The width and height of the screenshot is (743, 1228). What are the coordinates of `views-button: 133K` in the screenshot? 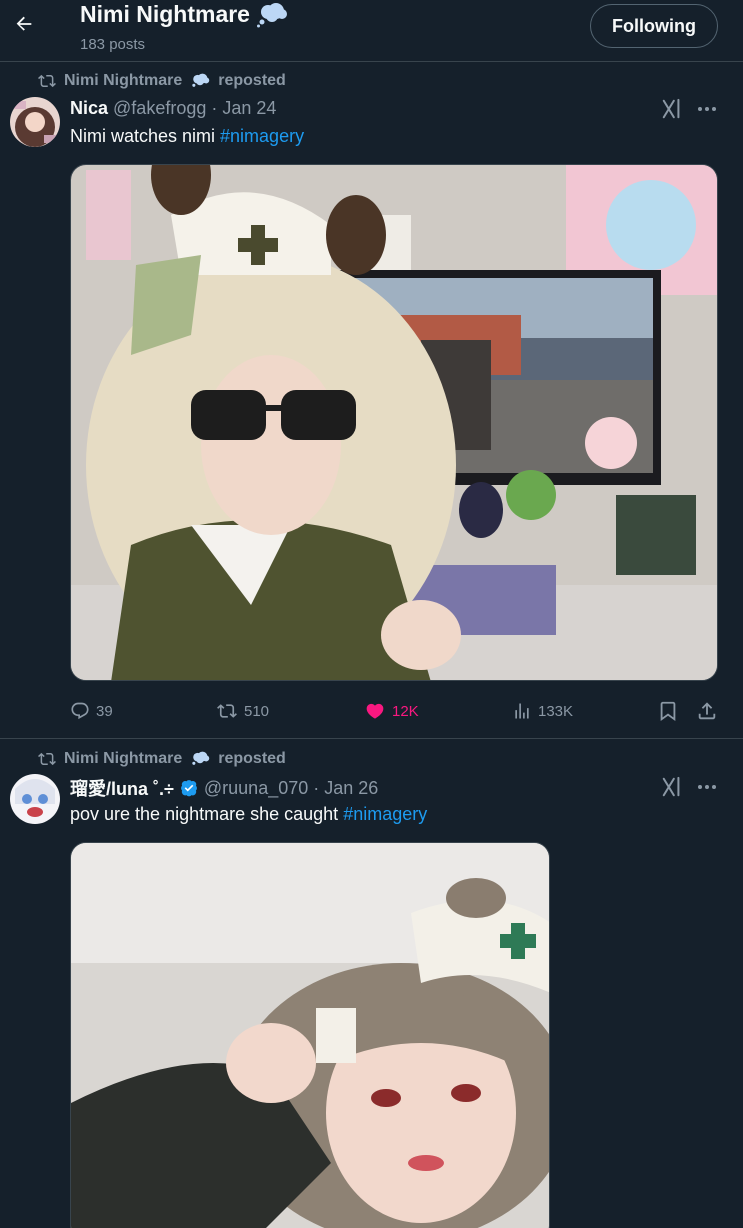 It's located at (542, 711).